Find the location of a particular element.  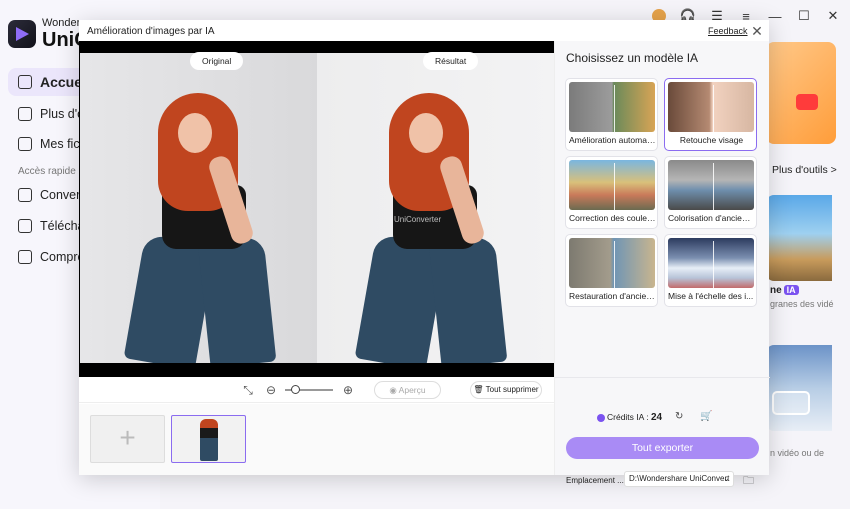

feature-card-subtitle: granes des vidé is located at coordinates (802, 304).